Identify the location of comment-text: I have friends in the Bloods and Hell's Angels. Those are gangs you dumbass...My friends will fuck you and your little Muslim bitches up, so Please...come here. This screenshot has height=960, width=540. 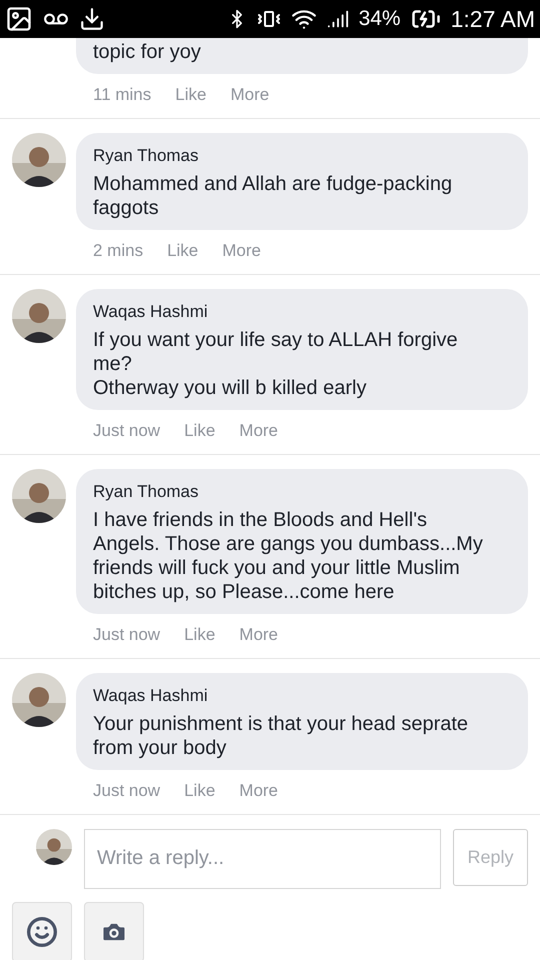
(288, 556).